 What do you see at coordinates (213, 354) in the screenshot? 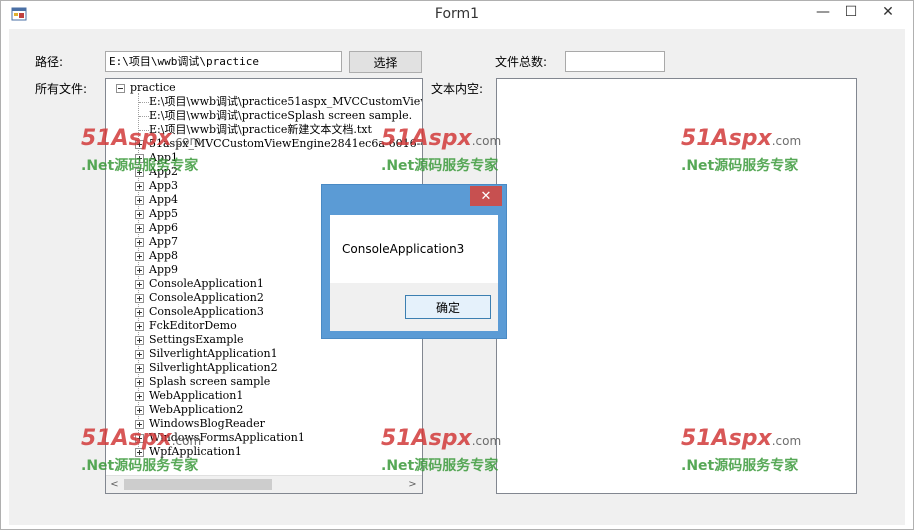
I see `tree-node-folder: SilverlightApplication1` at bounding box center [213, 354].